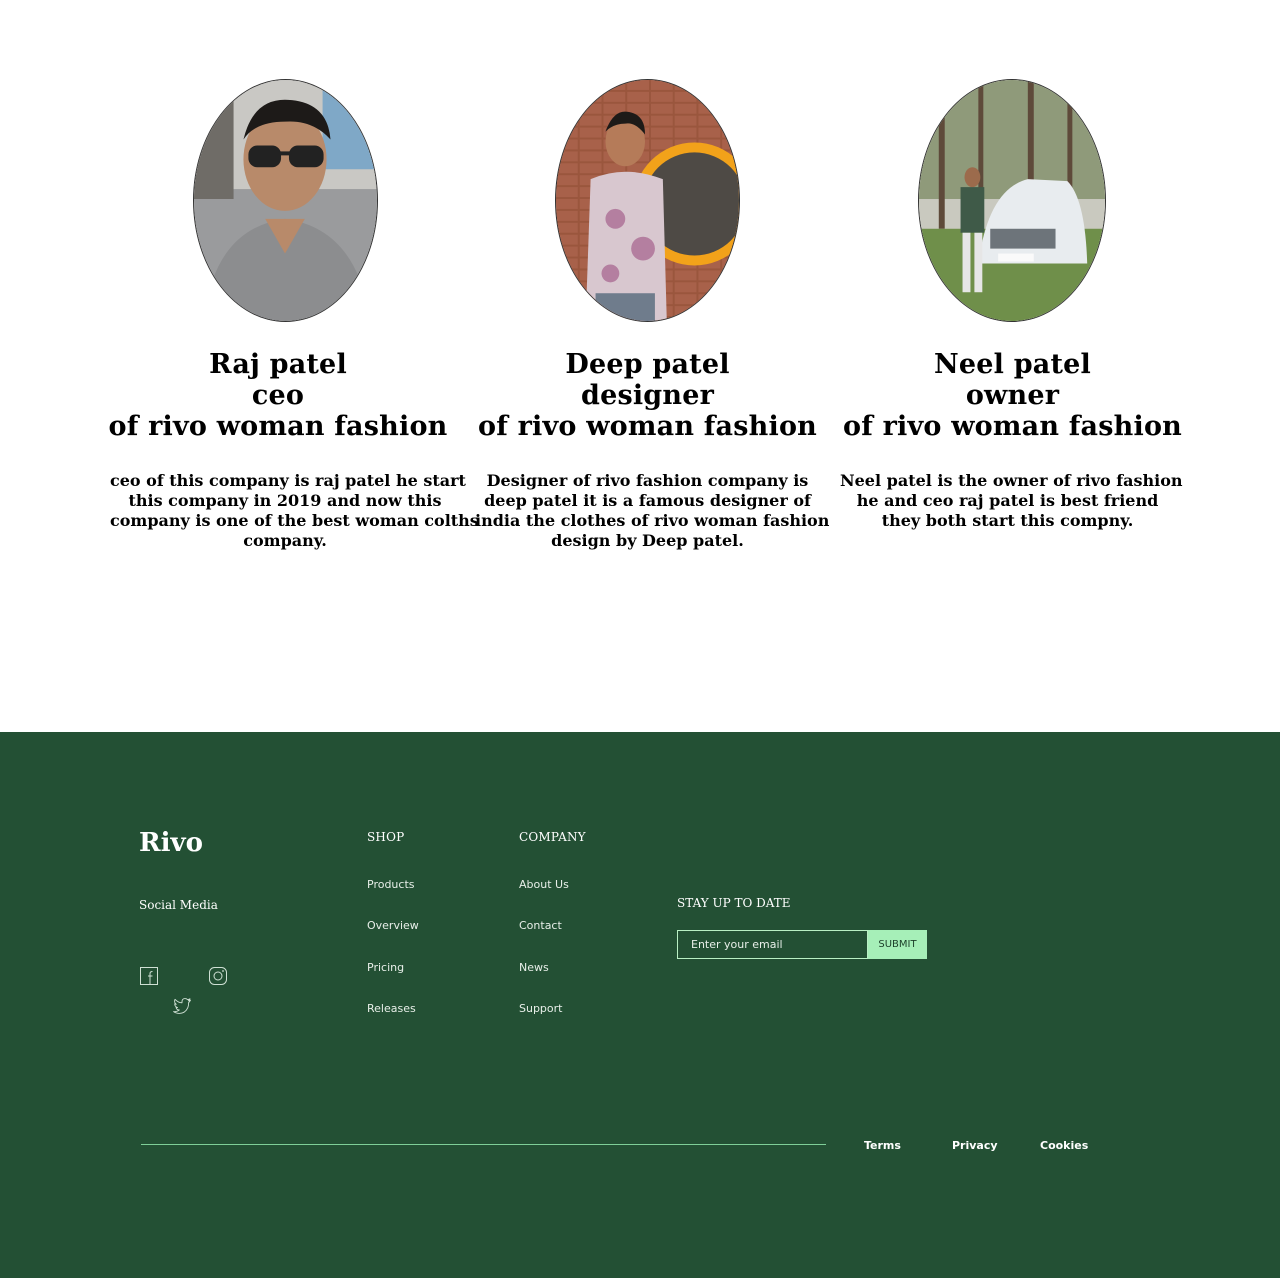  I want to click on bio-line: Designer of rivo fashion company is, so click(647, 480).